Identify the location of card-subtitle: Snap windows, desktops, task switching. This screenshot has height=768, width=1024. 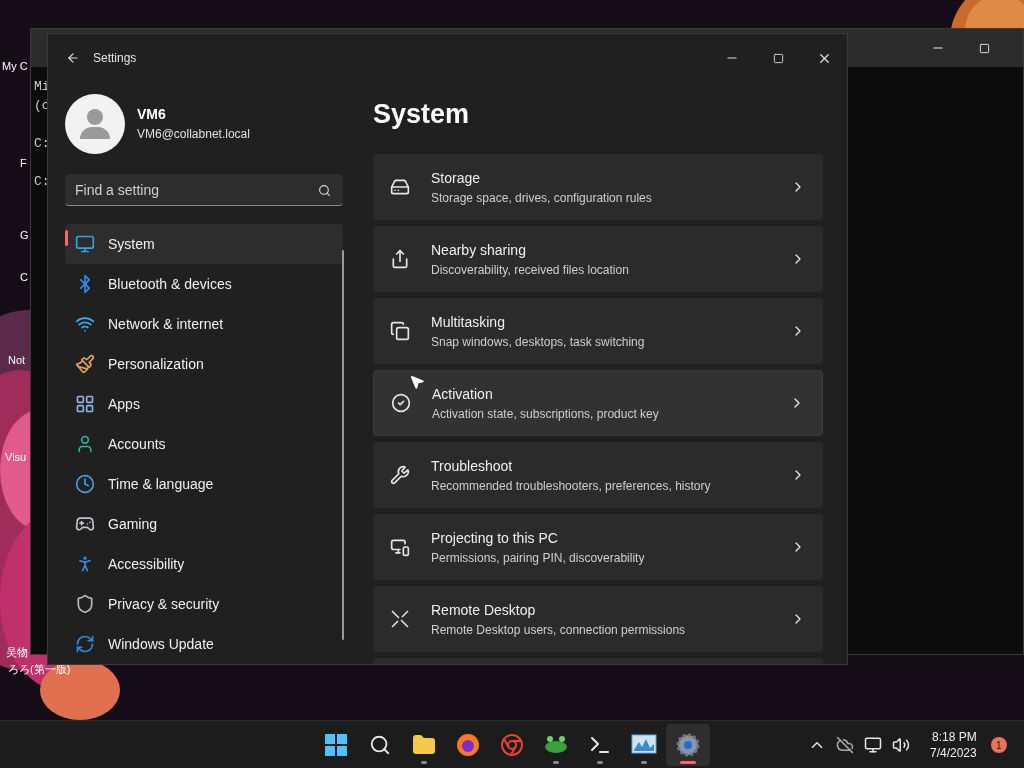
(538, 342).